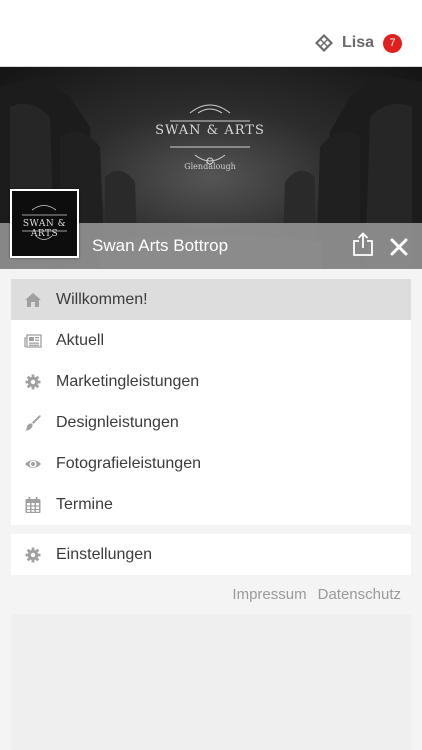  I want to click on impressum-link: Impressum, so click(269, 594).